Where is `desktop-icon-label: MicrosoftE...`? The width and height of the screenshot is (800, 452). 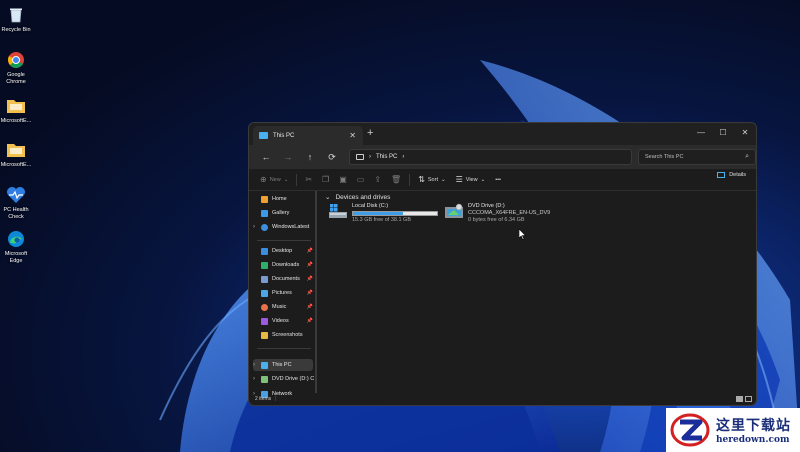 desktop-icon-label: MicrosoftE... is located at coordinates (16, 165).